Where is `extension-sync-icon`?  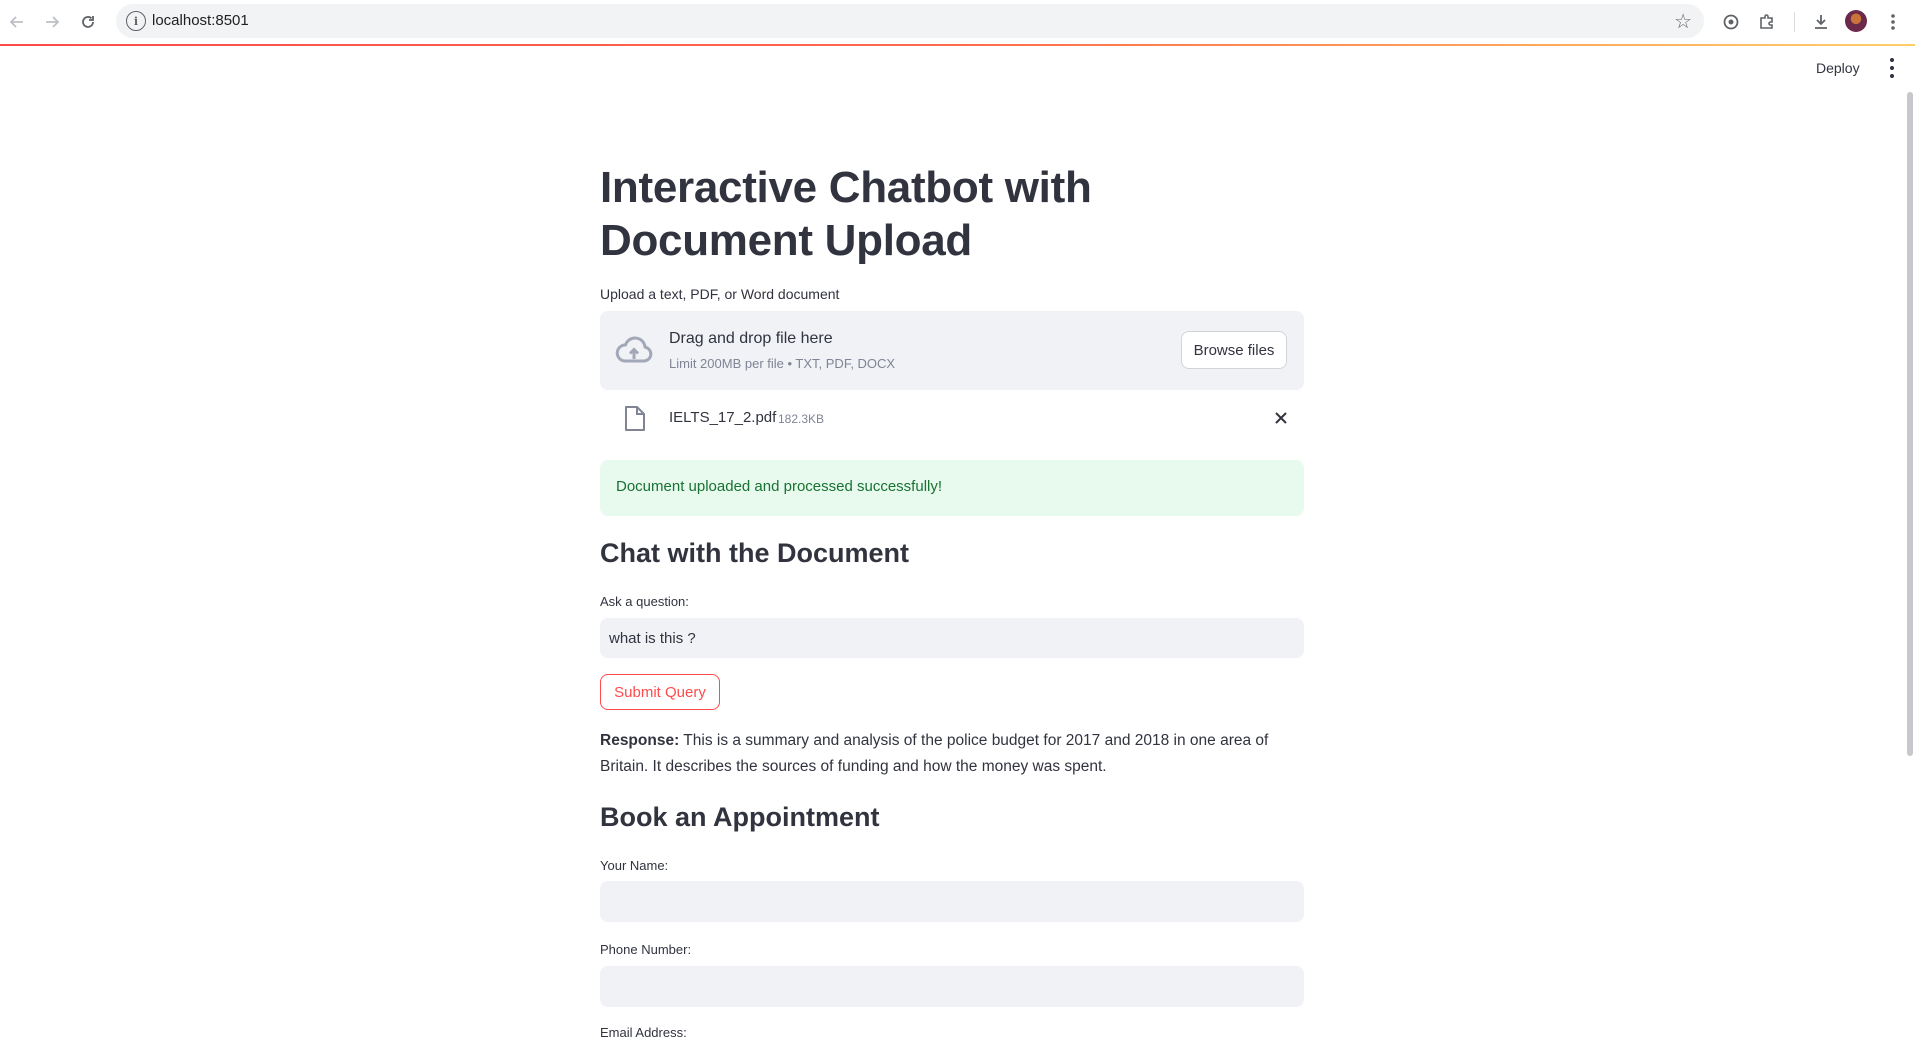
extension-sync-icon is located at coordinates (1731, 22).